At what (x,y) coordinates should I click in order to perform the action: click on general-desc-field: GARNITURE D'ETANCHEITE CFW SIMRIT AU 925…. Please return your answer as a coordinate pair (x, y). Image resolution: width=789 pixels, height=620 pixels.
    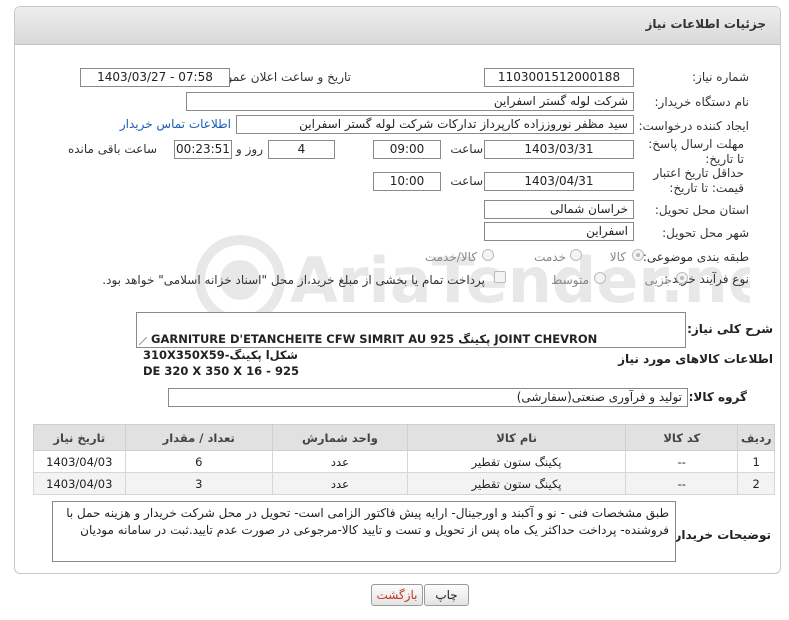
    Looking at the image, I should click on (411, 345).